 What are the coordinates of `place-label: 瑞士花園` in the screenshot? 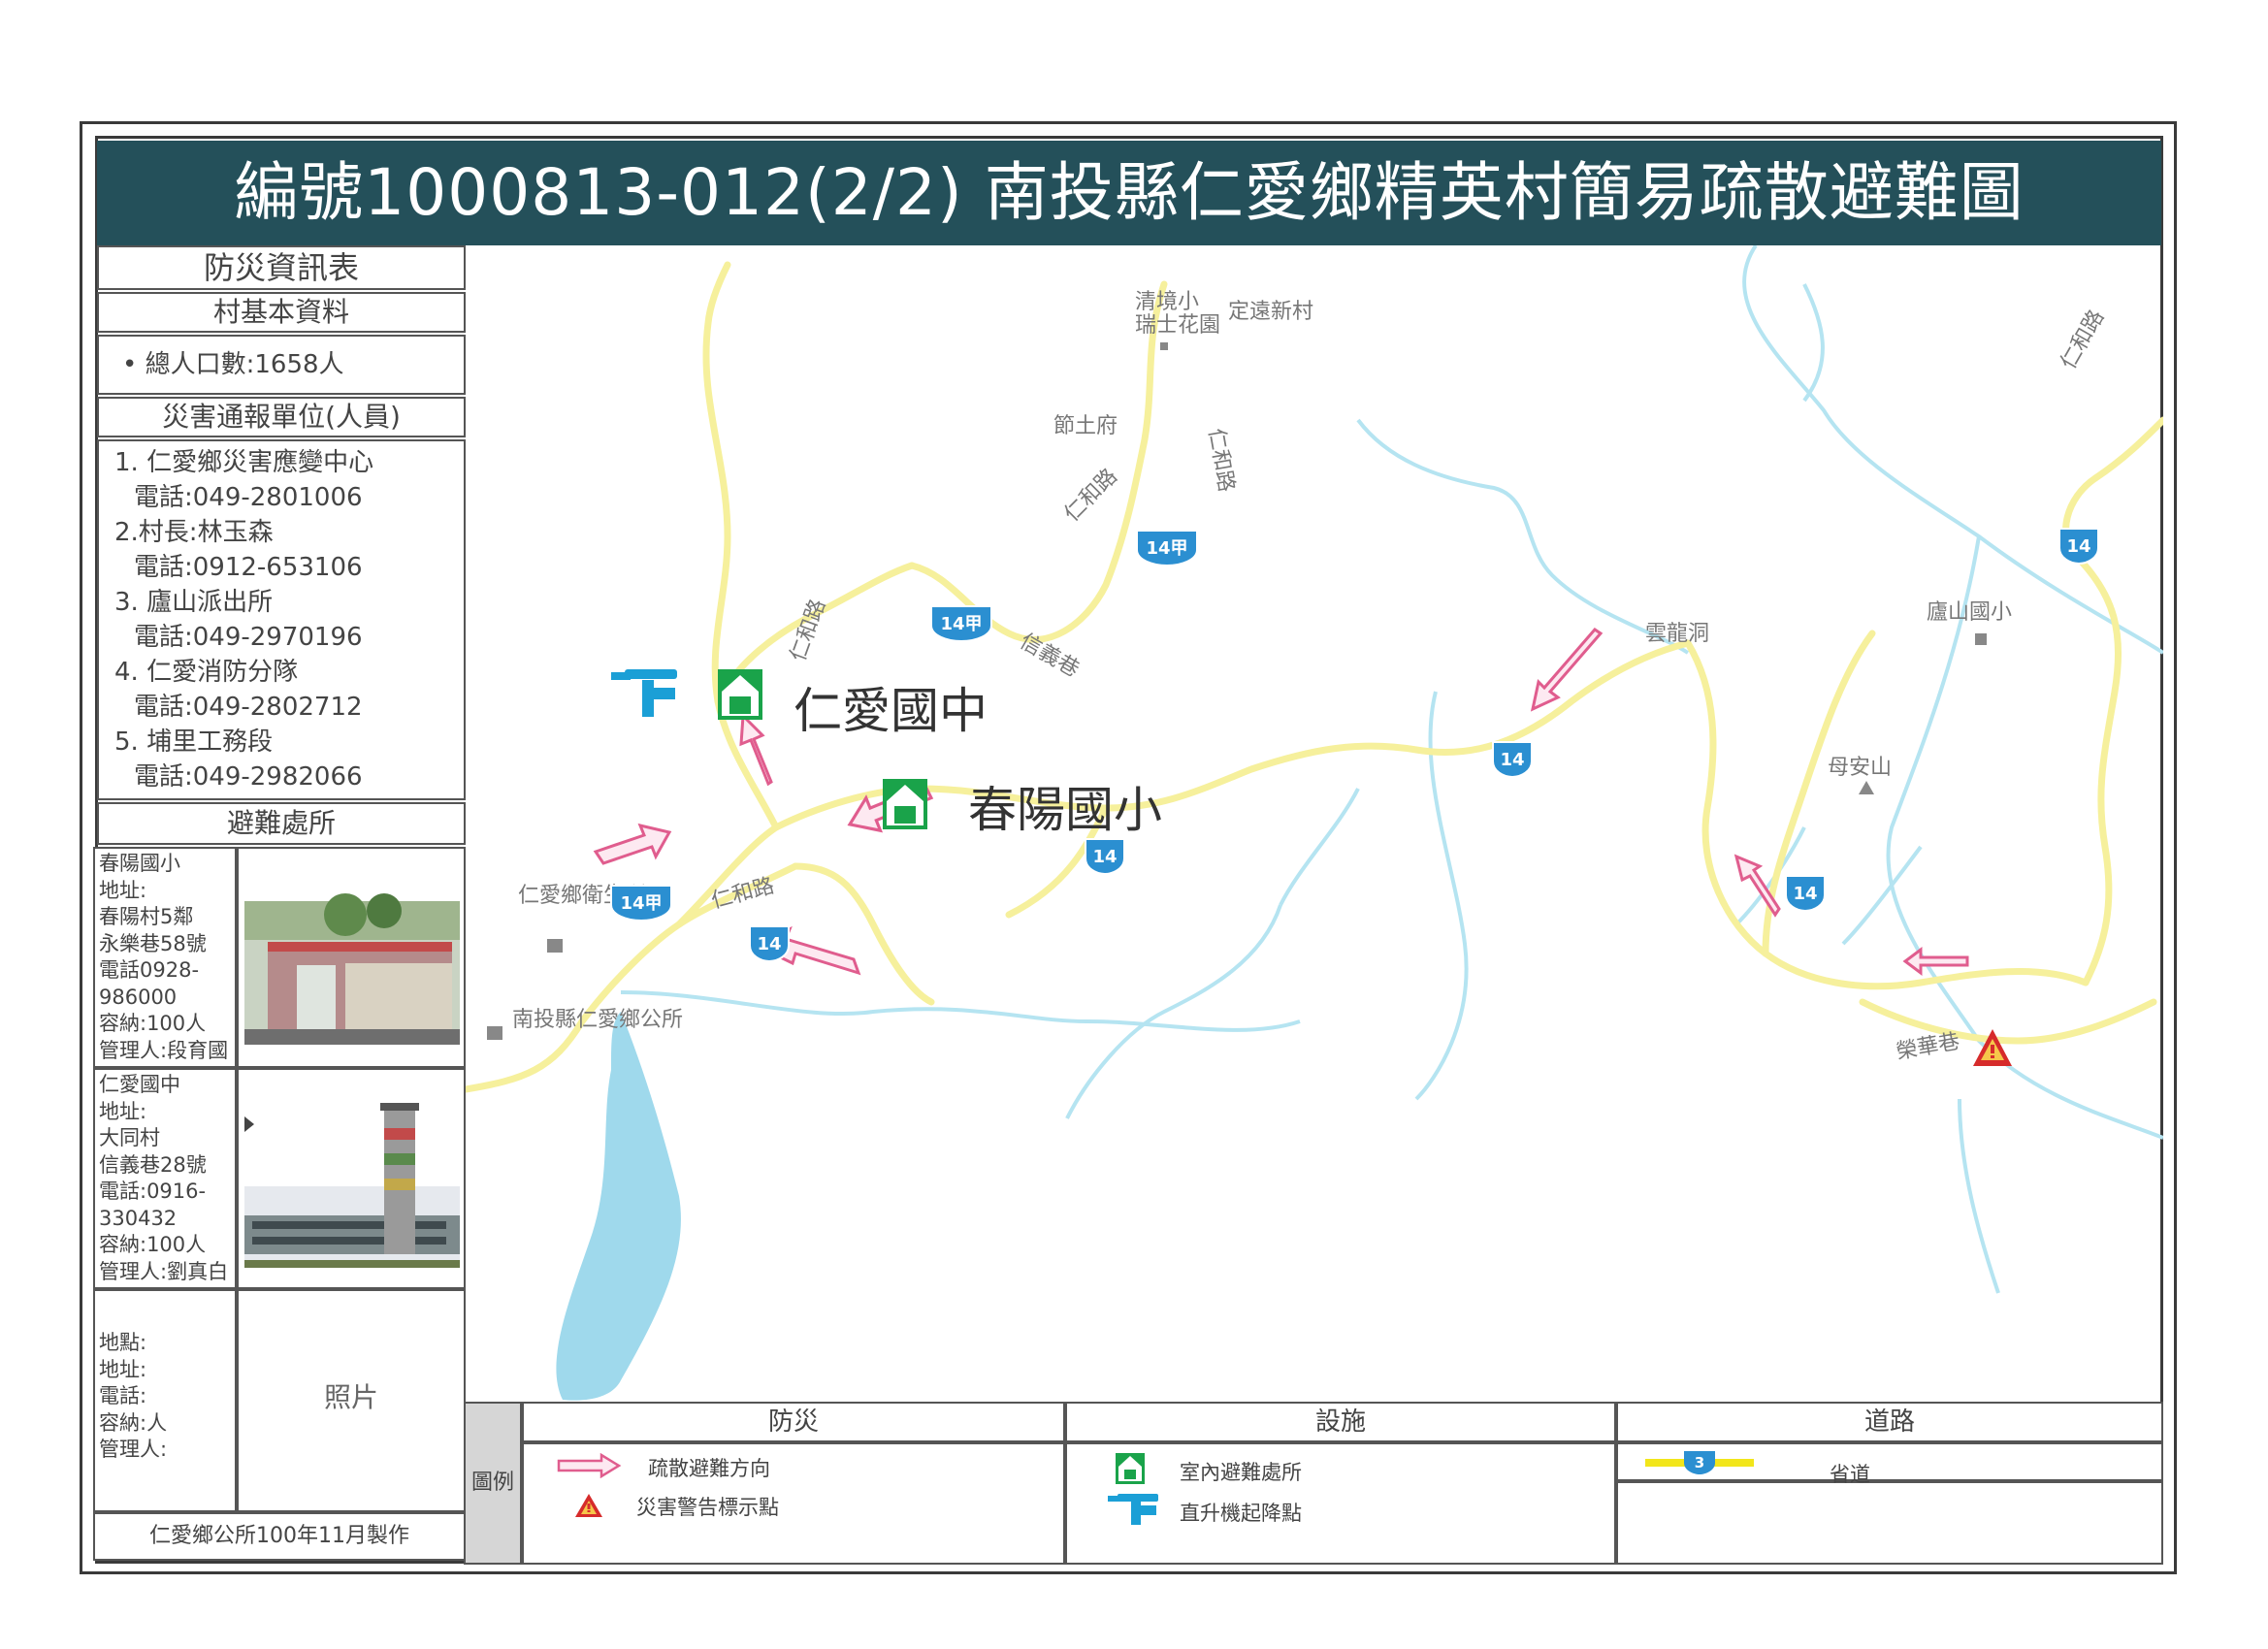 It's located at (1178, 325).